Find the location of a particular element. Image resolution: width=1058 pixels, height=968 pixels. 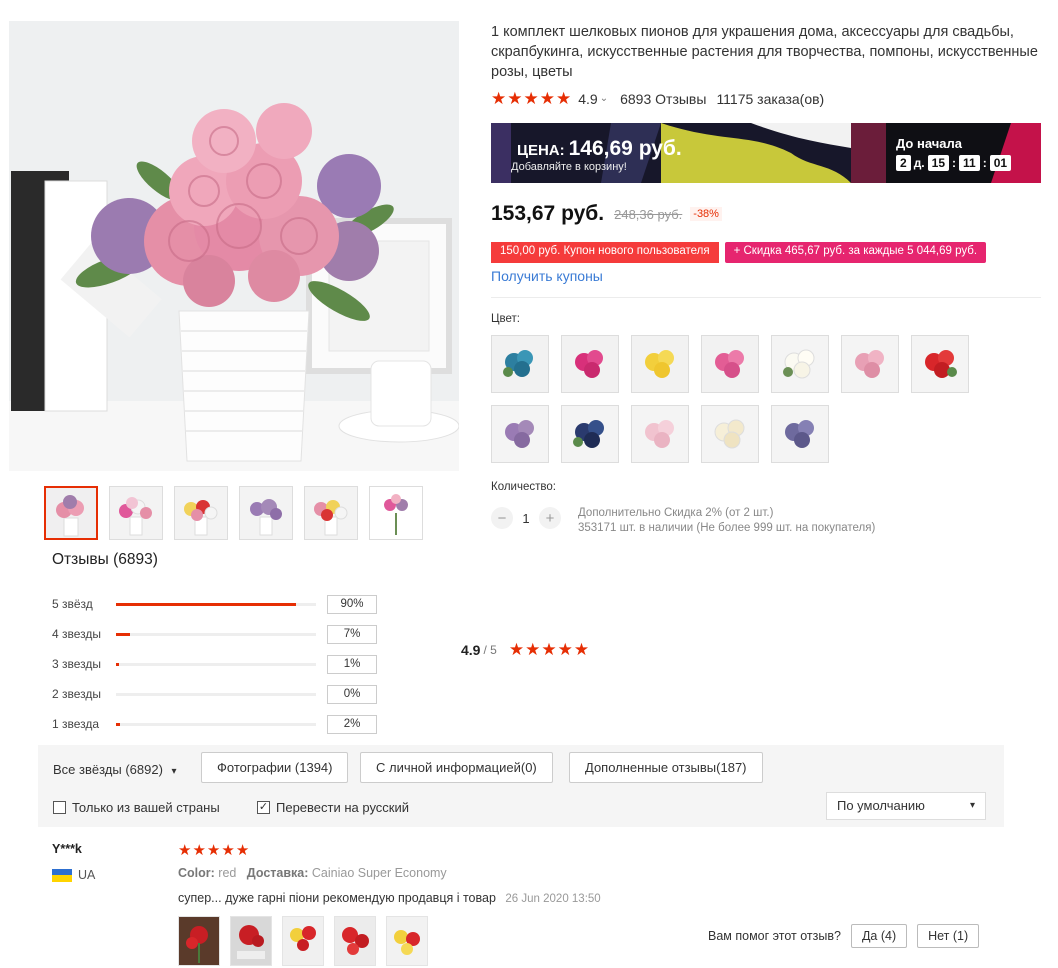

reviews-count: 6893 Отзывы is located at coordinates (663, 99).